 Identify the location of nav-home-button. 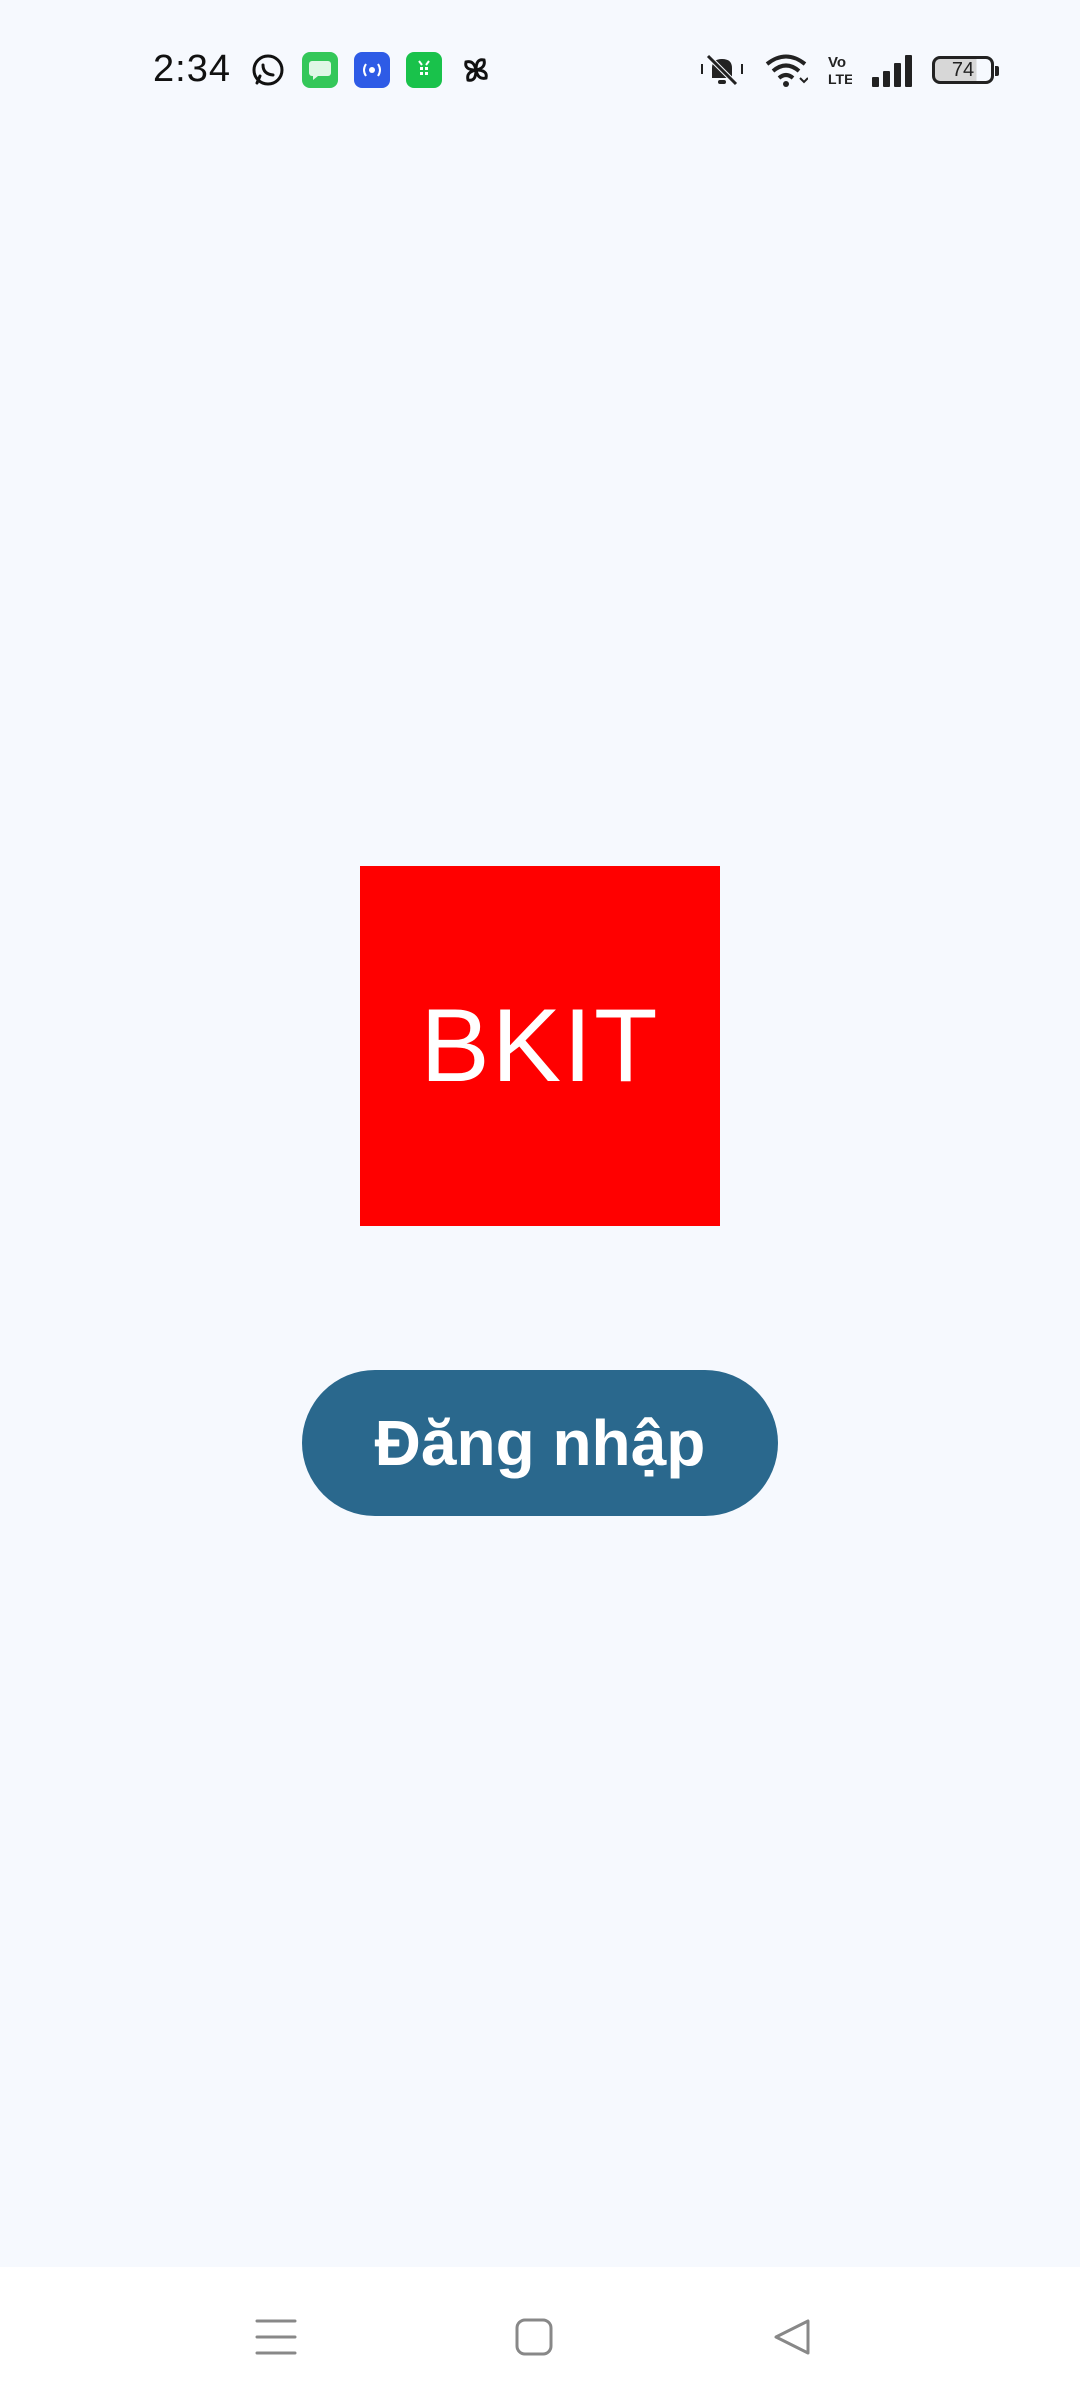
(534, 2337).